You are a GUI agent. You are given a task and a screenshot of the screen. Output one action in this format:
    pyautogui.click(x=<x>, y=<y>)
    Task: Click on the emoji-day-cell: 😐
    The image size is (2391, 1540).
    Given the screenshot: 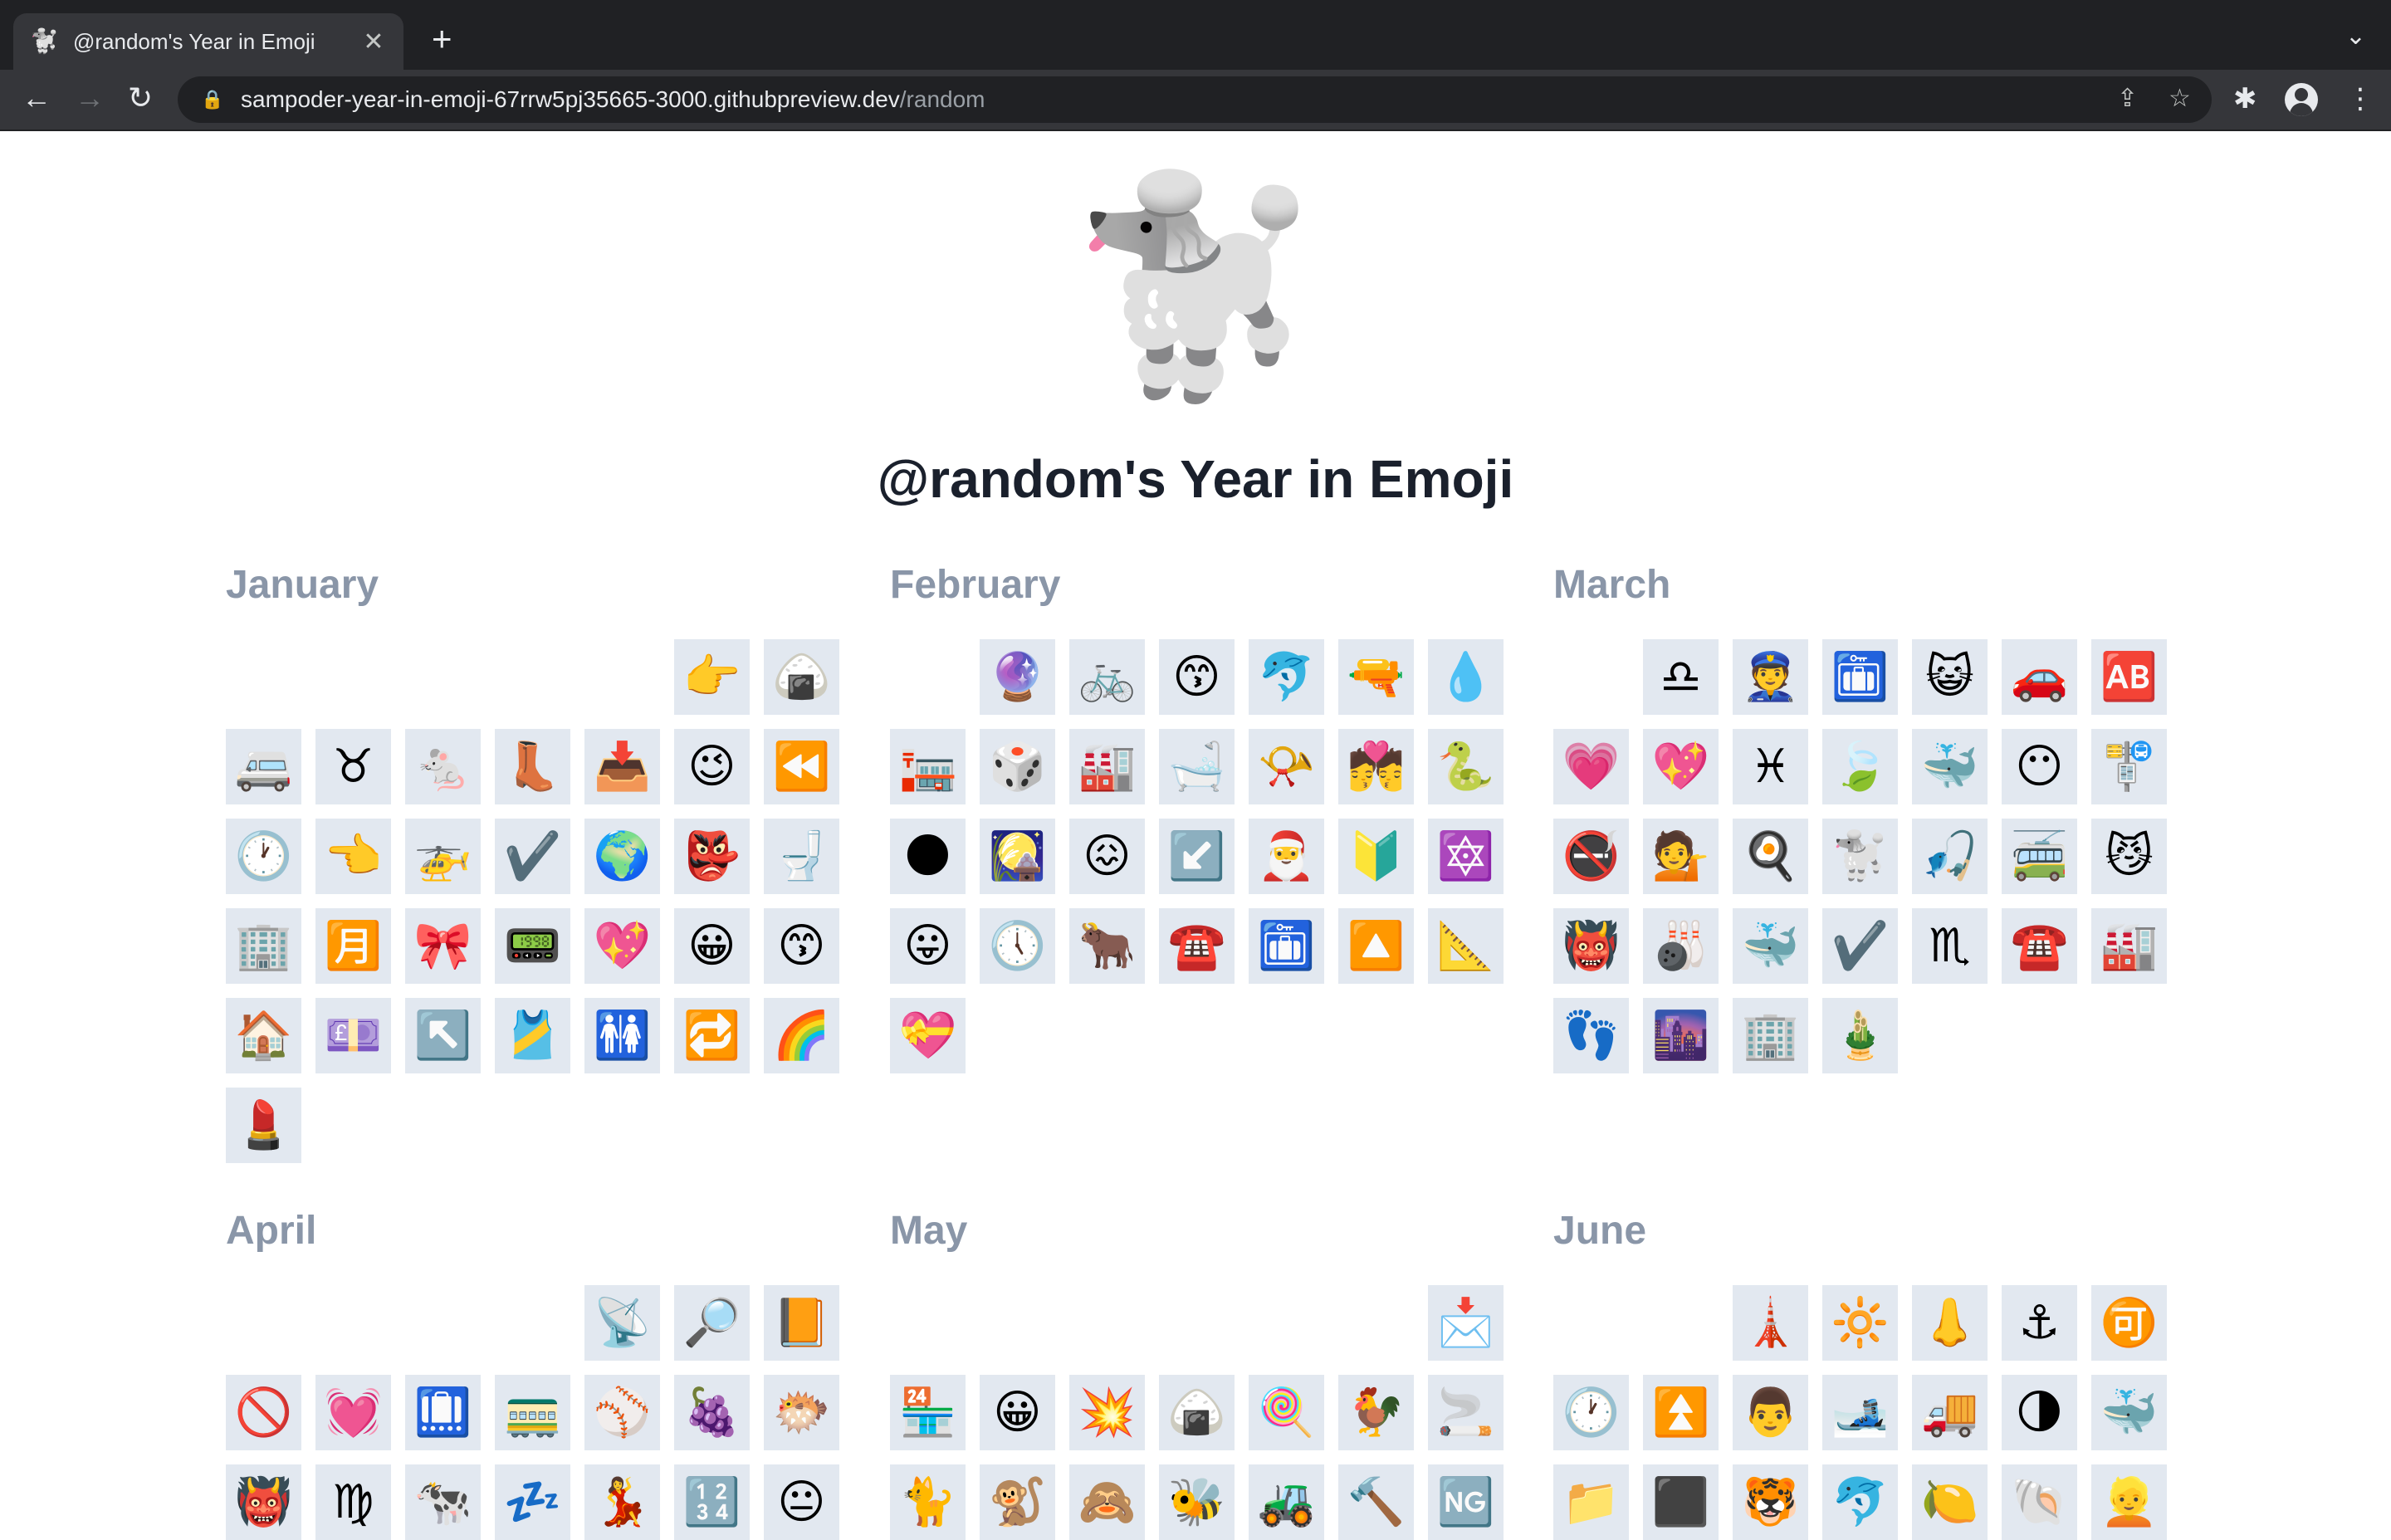 What is the action you would take?
    pyautogui.click(x=801, y=1502)
    